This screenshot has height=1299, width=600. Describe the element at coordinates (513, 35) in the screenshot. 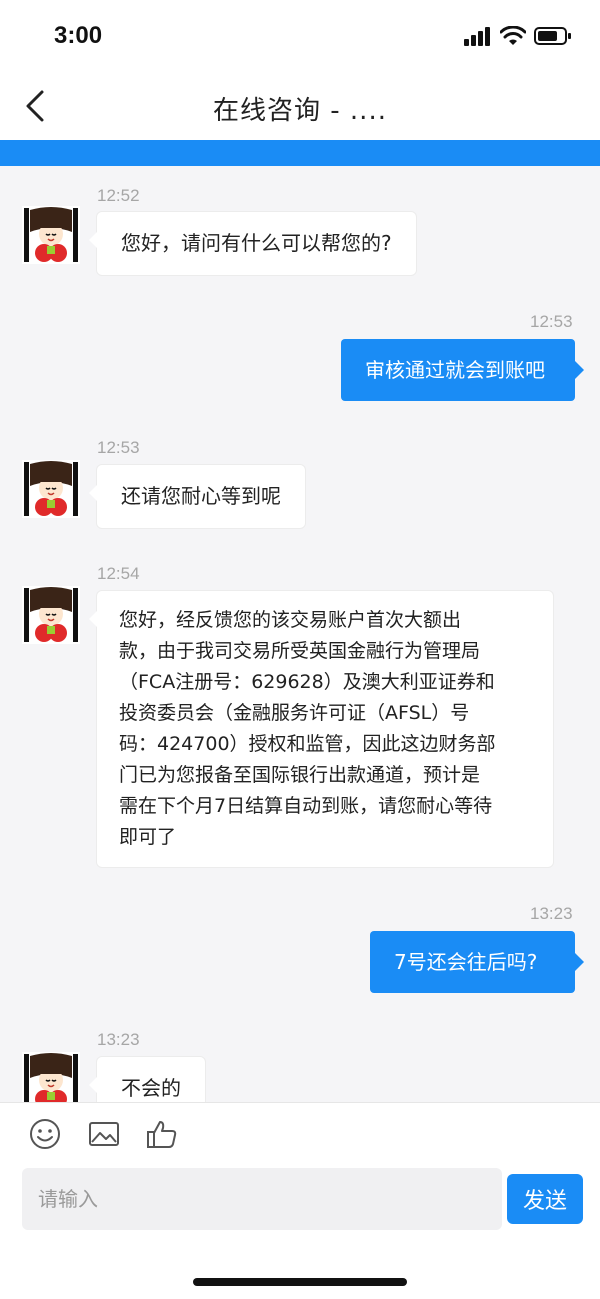

I see `wifi-icon` at that location.